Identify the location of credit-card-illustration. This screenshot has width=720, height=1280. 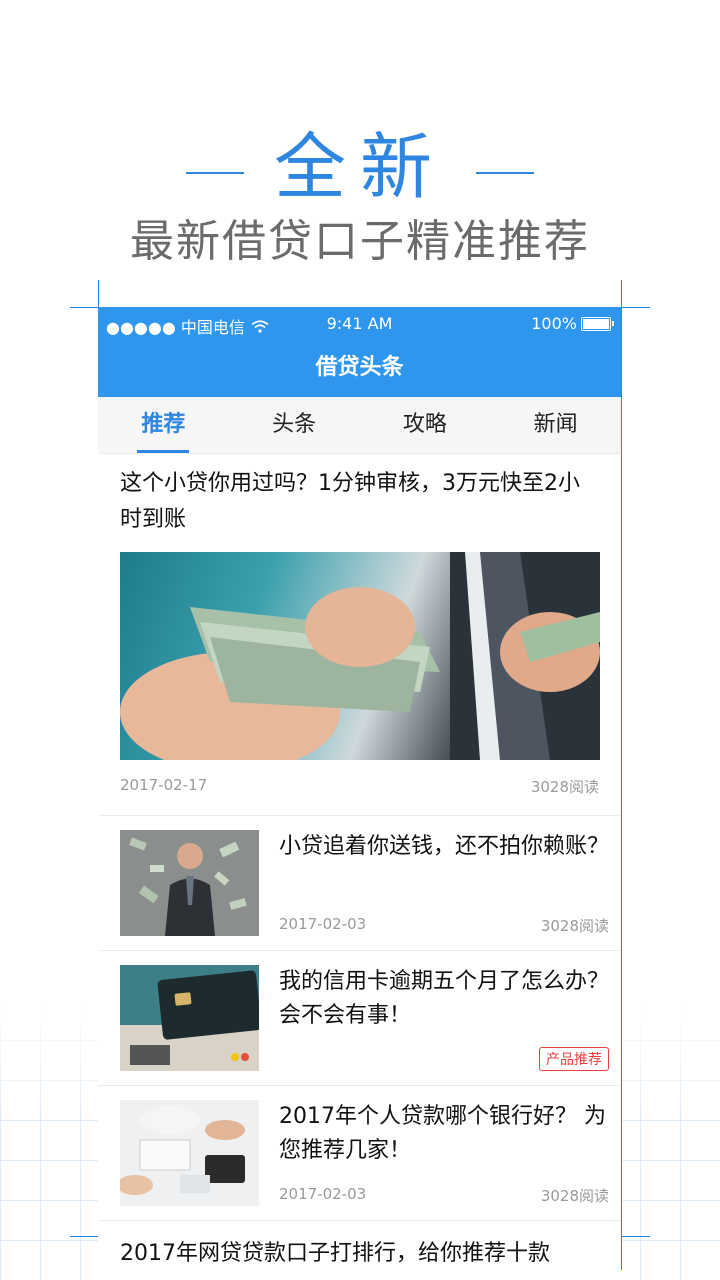
(189, 1018).